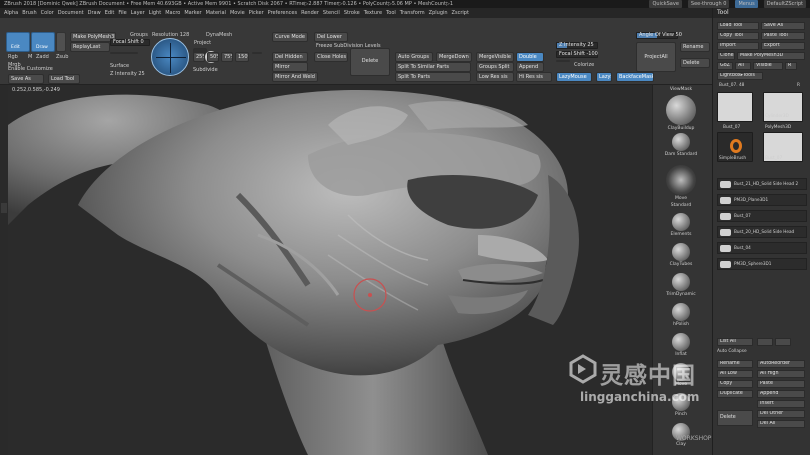  I want to click on subdivide-label: Subdivide, so click(205, 70).